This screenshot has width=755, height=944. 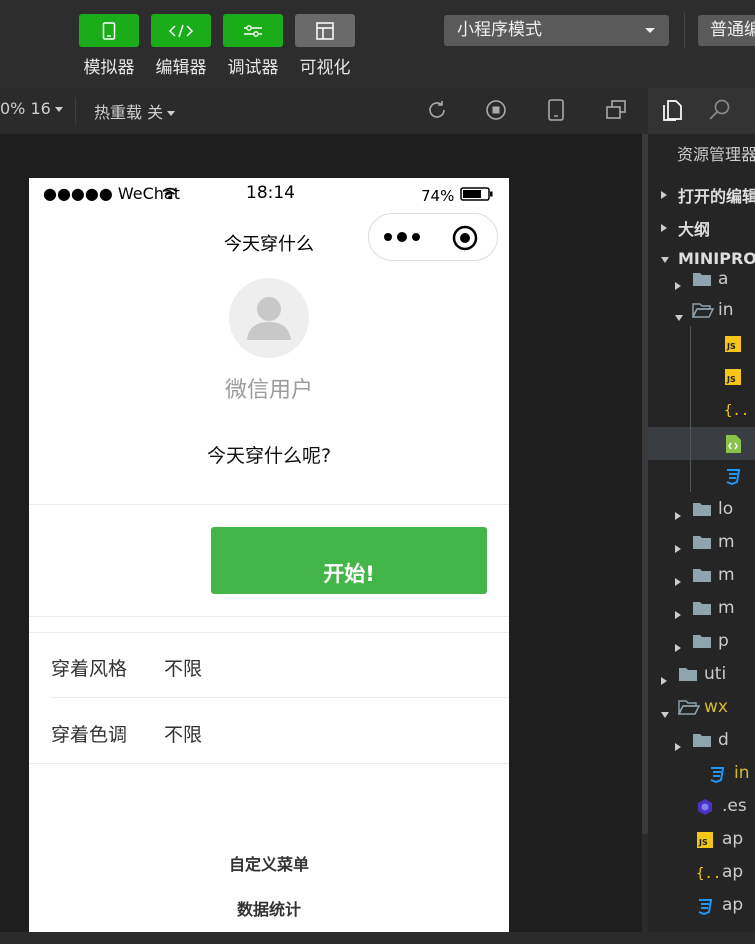 I want to click on hot-reload-select: 热重载 关, so click(x=135, y=111).